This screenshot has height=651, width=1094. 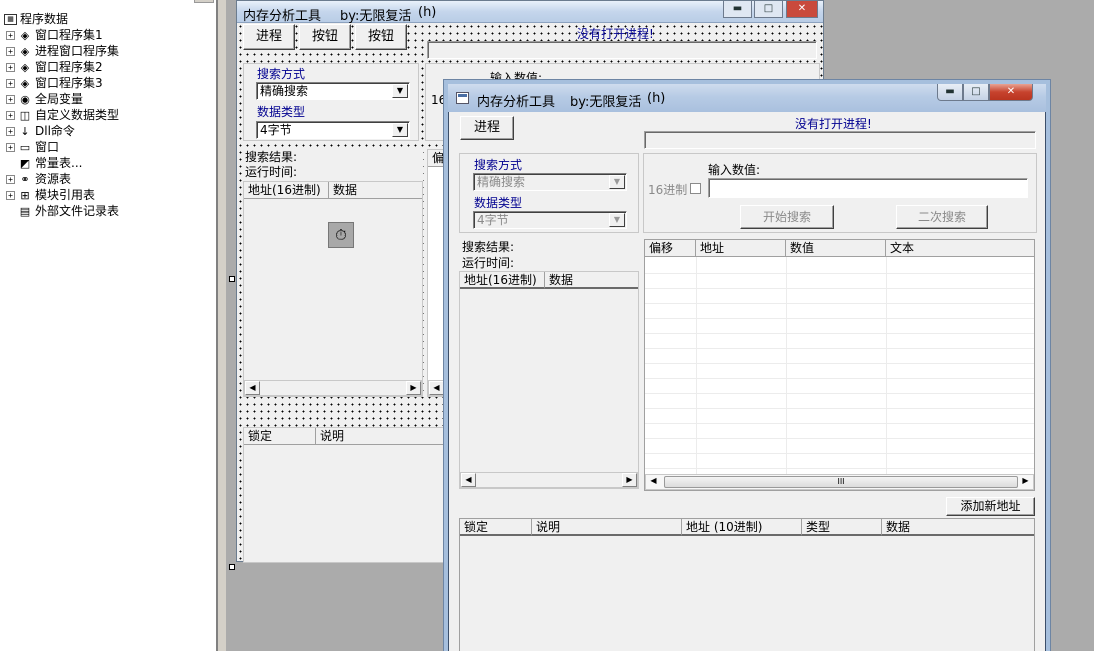 I want to click on design-address-list: 地址(16进制) 数据 ⏱ ◀ ▶, so click(x=333, y=289).